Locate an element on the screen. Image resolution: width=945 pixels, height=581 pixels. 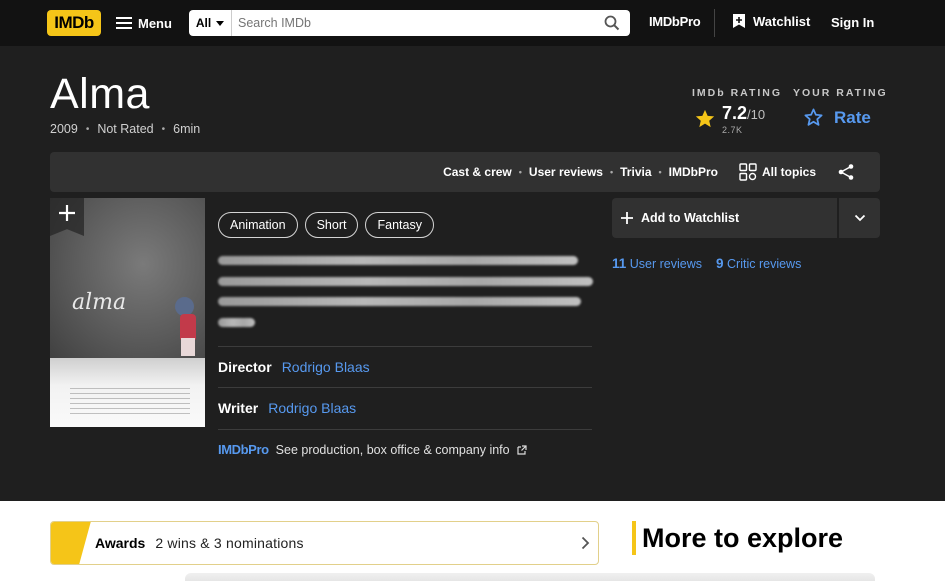
writer-link: Rodrigo Blaas is located at coordinates (312, 408).